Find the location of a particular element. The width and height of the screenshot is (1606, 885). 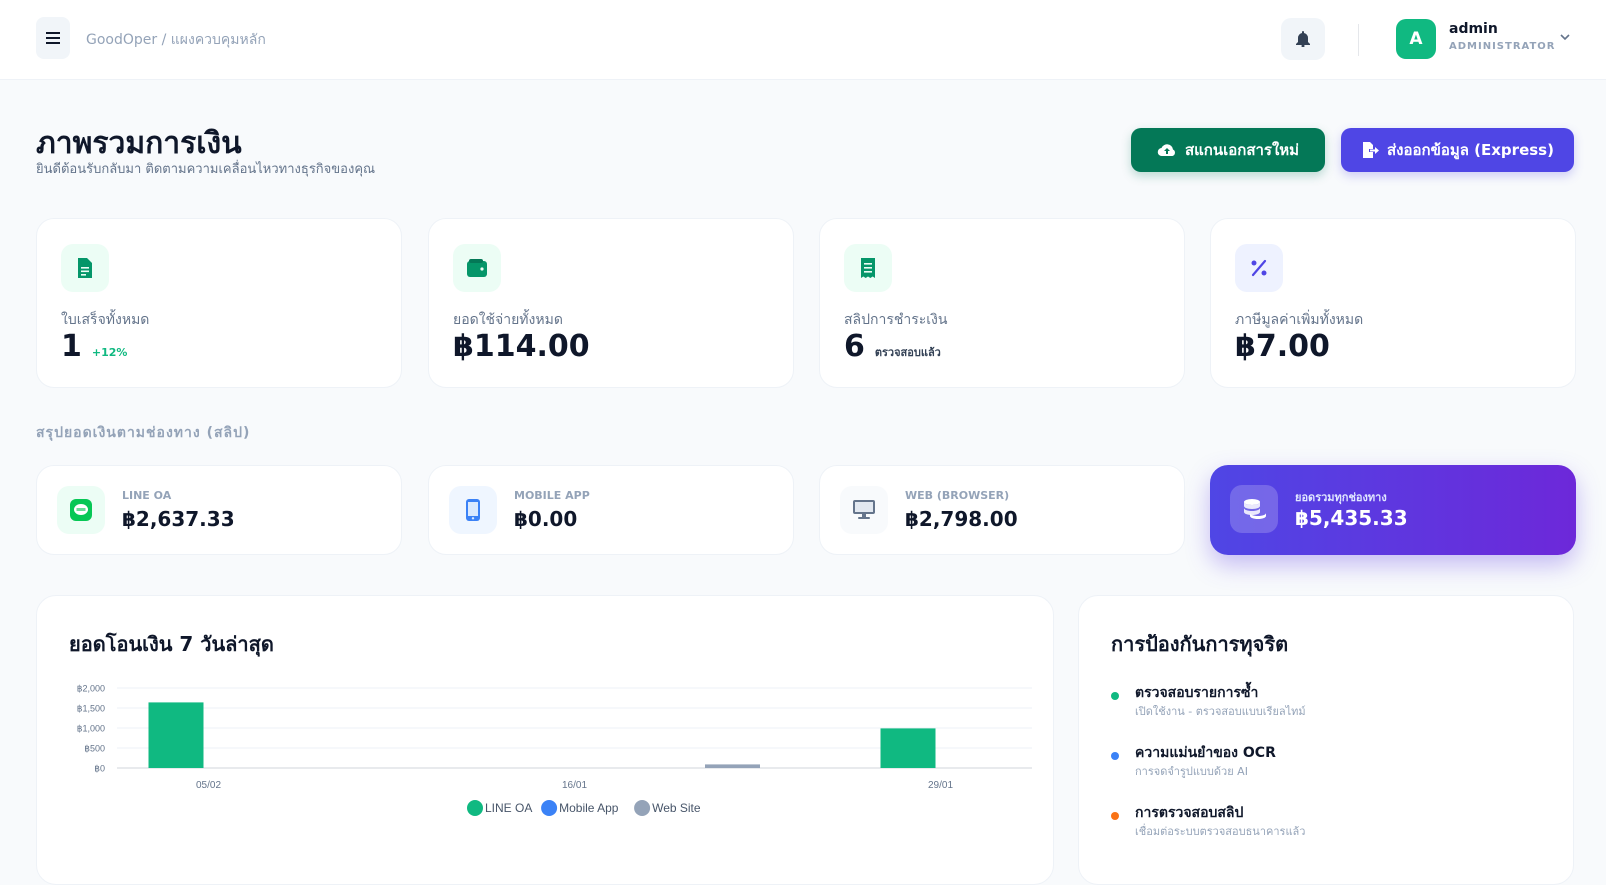

wallet-icon is located at coordinates (477, 268).